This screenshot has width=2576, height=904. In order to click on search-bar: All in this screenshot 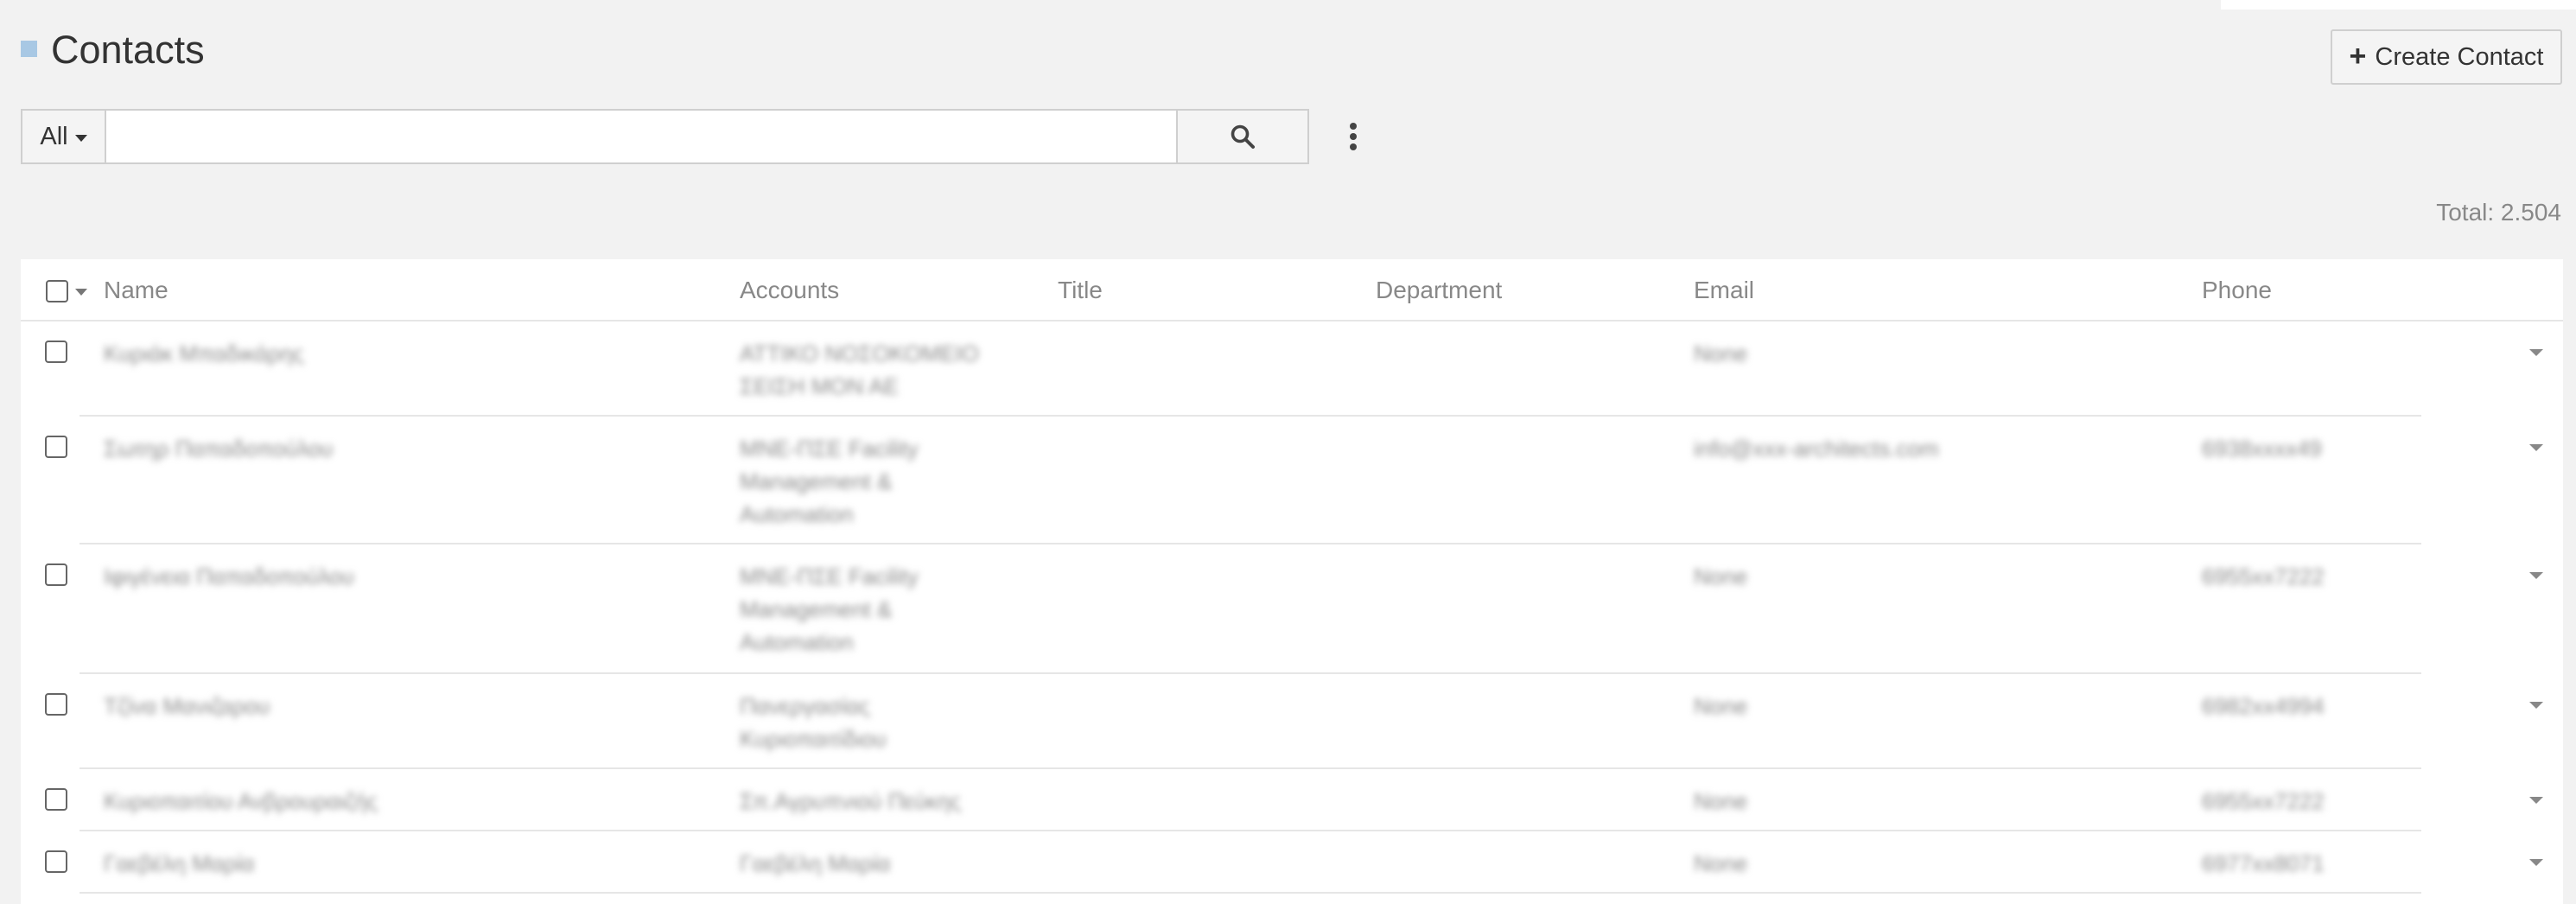, I will do `click(665, 136)`.